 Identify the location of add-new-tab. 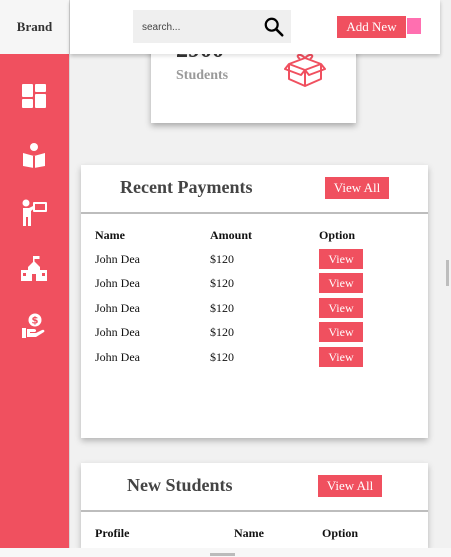
(414, 26).